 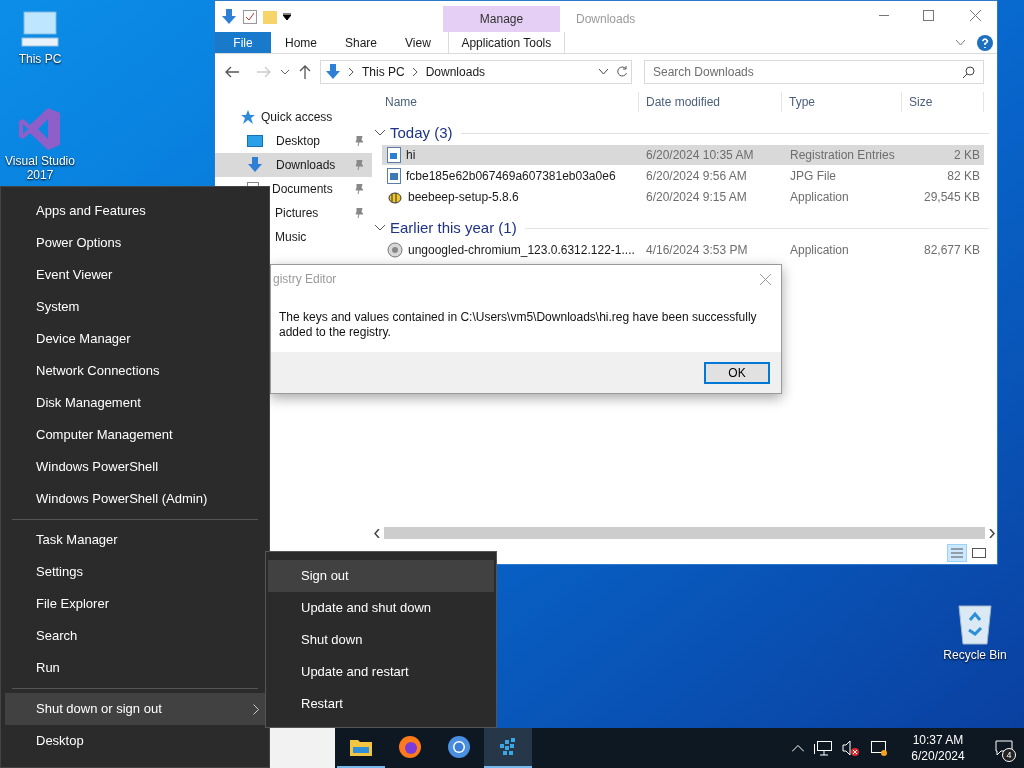 What do you see at coordinates (394, 176) in the screenshot?
I see `image-file-icon` at bounding box center [394, 176].